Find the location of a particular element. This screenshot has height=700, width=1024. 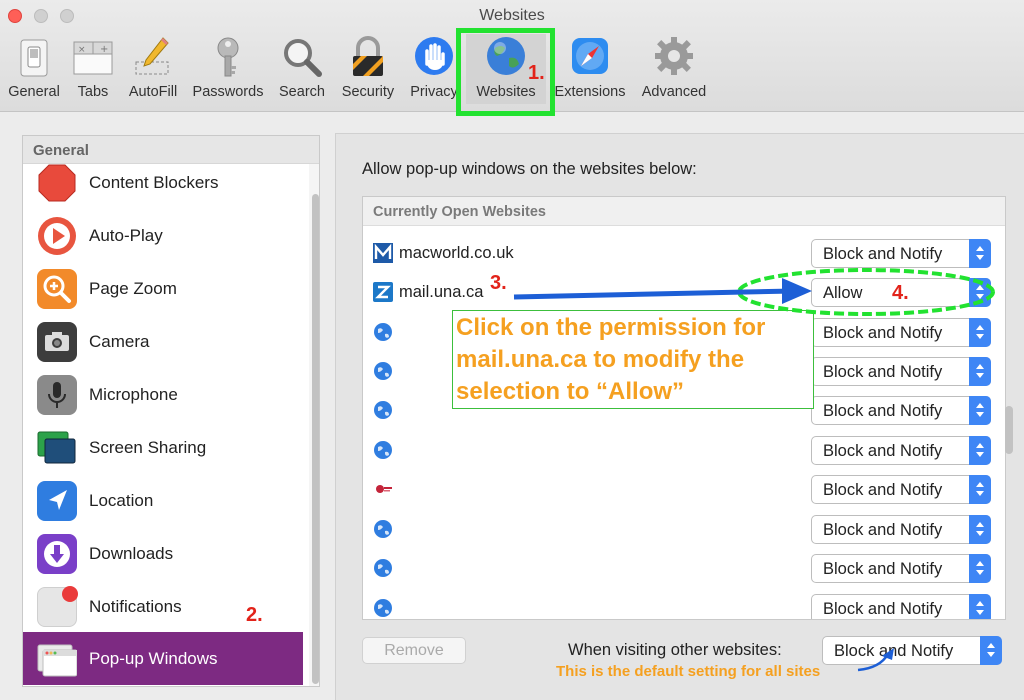

sidebar-item-label: Screen Sharing is located at coordinates (148, 447).